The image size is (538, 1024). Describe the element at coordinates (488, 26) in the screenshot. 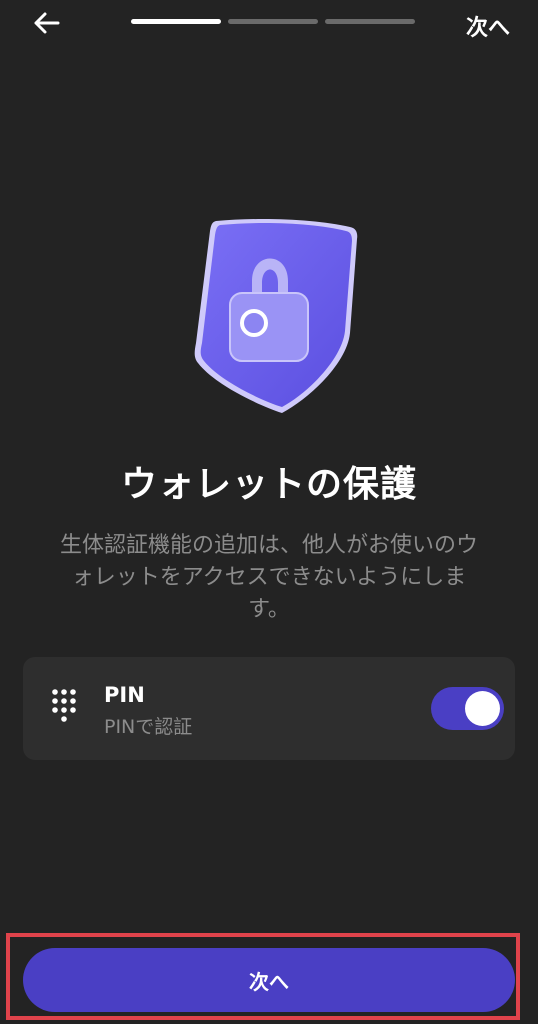

I see `skip-next-button: 次へ` at that location.